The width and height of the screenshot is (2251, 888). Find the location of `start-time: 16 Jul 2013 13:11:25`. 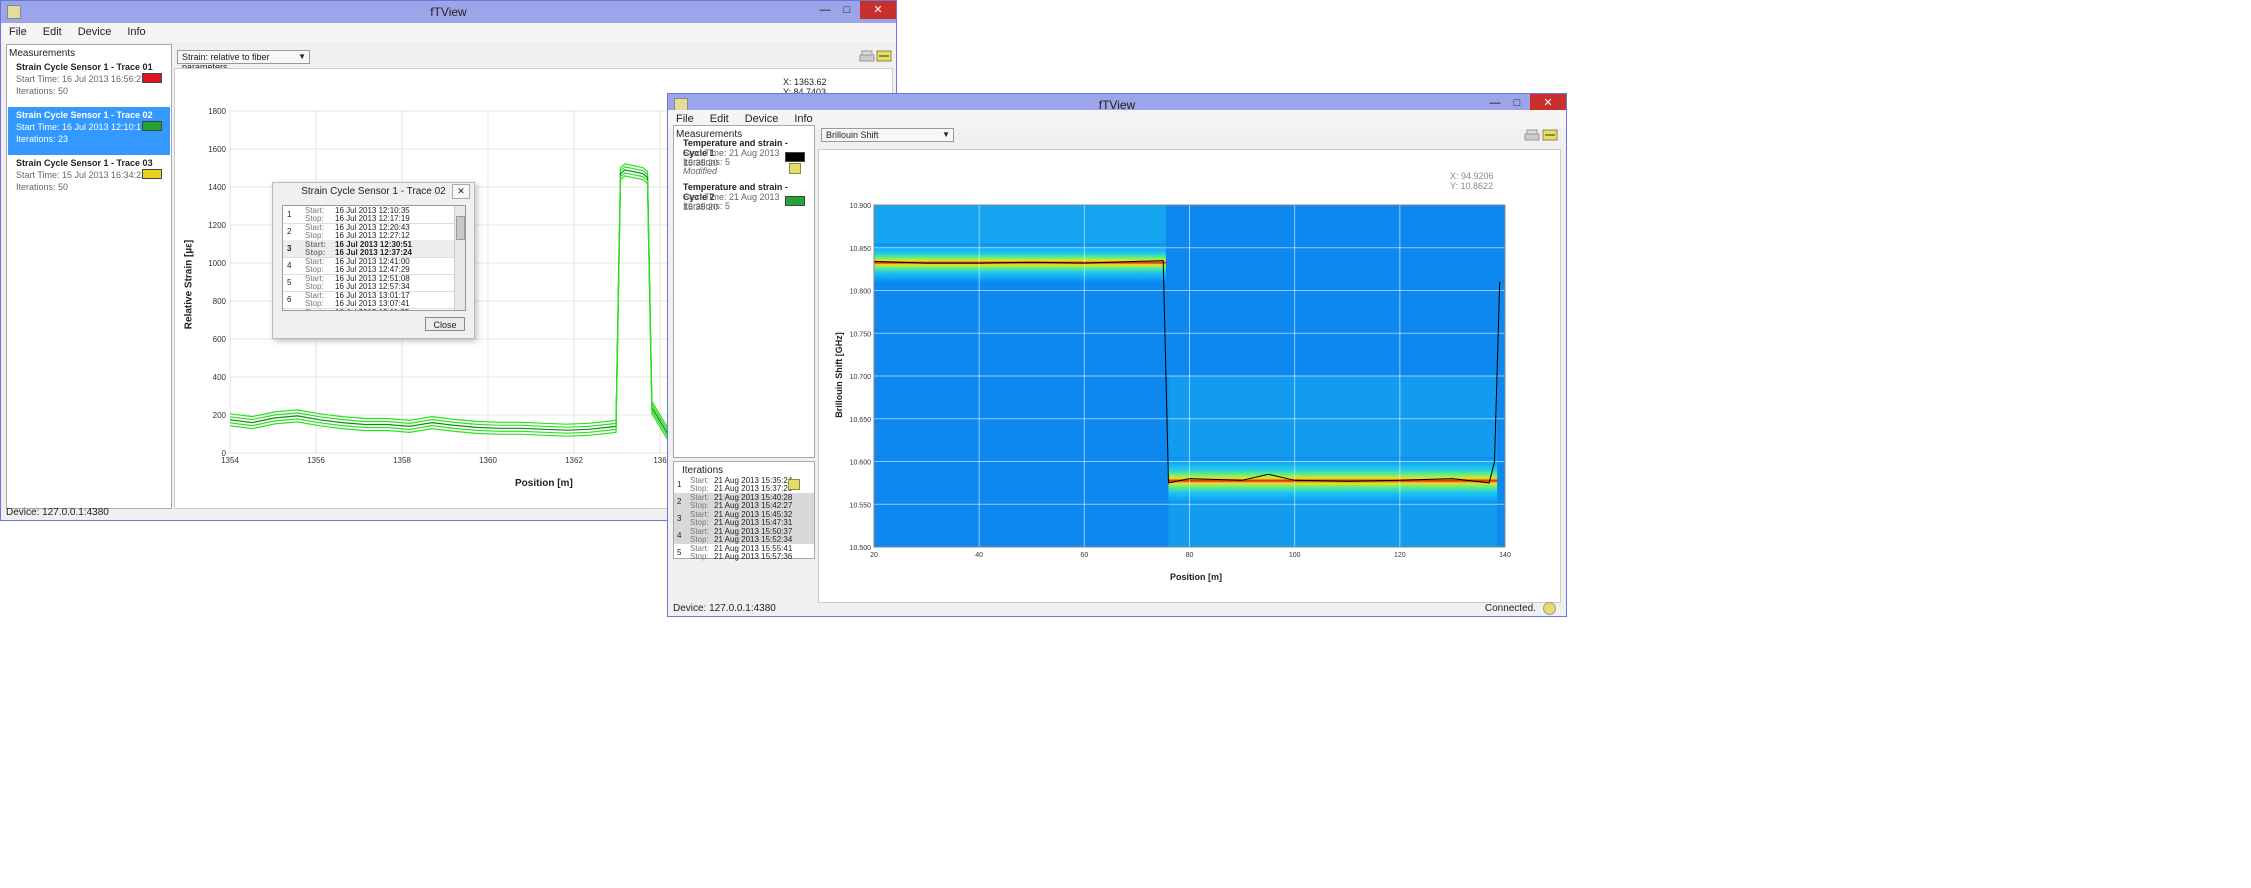

start-time: 16 Jul 2013 13:11:25 is located at coordinates (372, 309).